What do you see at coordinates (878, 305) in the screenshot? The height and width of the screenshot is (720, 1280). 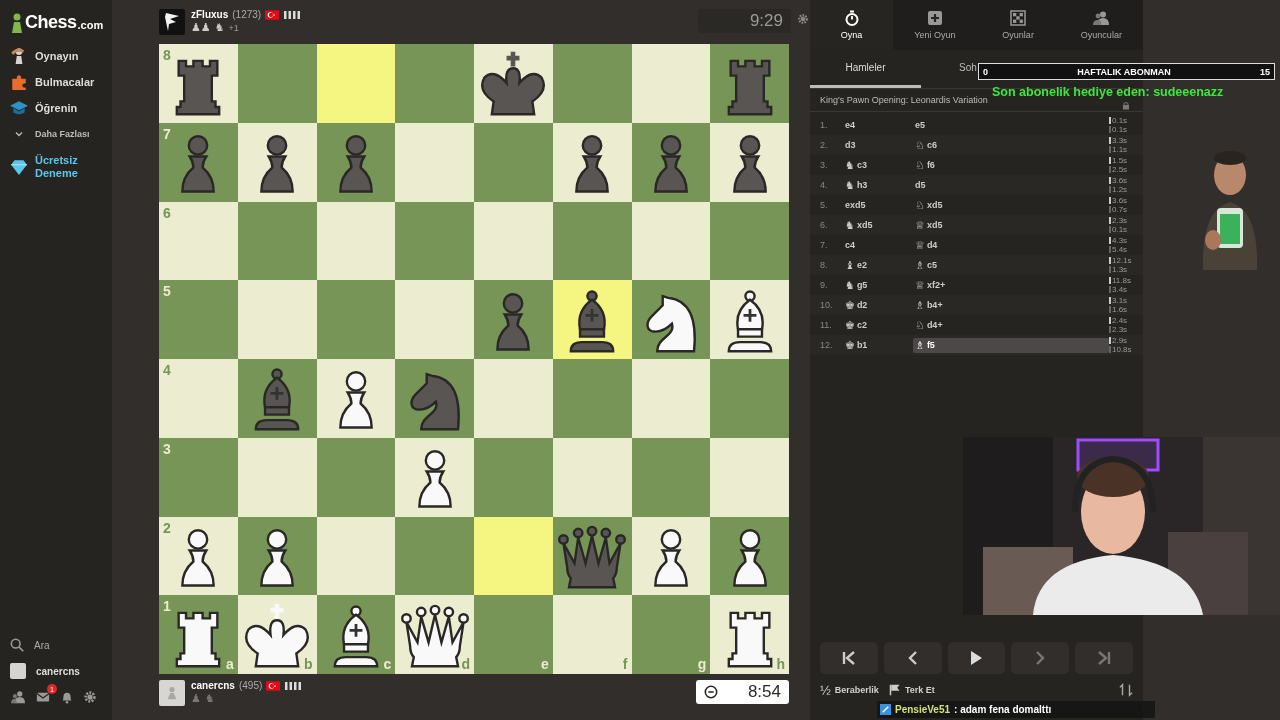 I see `move-notation: ♚ d2` at bounding box center [878, 305].